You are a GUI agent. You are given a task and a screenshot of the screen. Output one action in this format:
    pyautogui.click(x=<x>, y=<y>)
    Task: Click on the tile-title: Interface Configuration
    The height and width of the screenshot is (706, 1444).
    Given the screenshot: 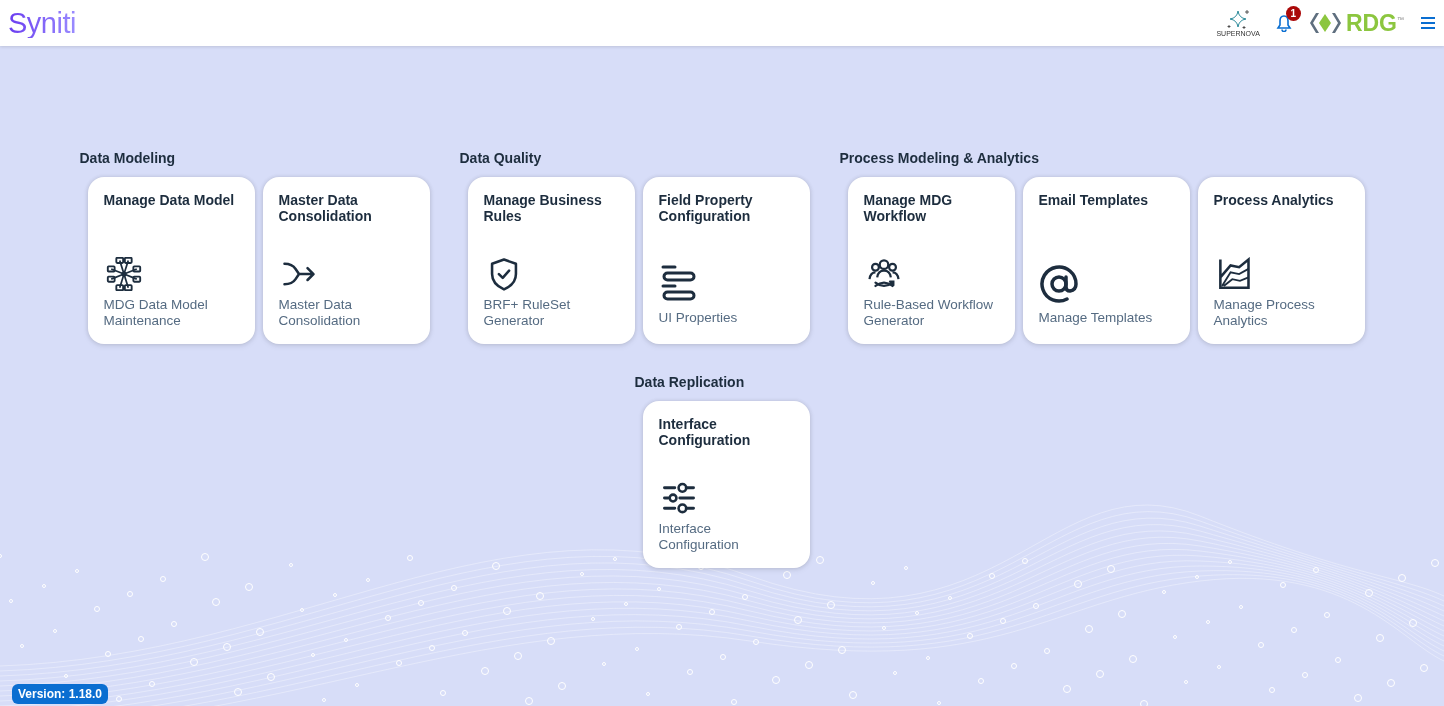 What is the action you would take?
    pyautogui.click(x=705, y=433)
    